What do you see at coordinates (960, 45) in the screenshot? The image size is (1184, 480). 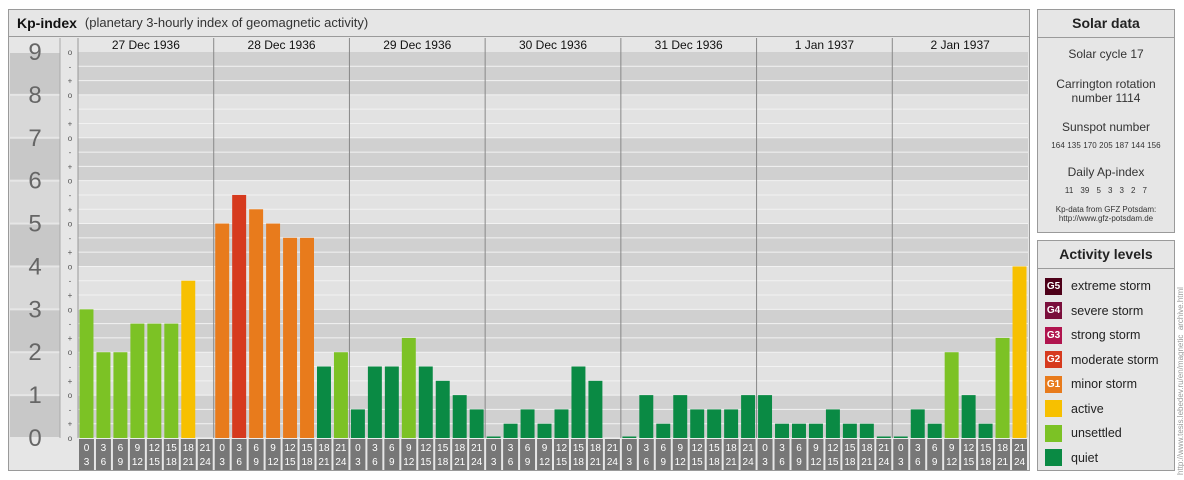 I see `day-label: 2 Jan 1937` at bounding box center [960, 45].